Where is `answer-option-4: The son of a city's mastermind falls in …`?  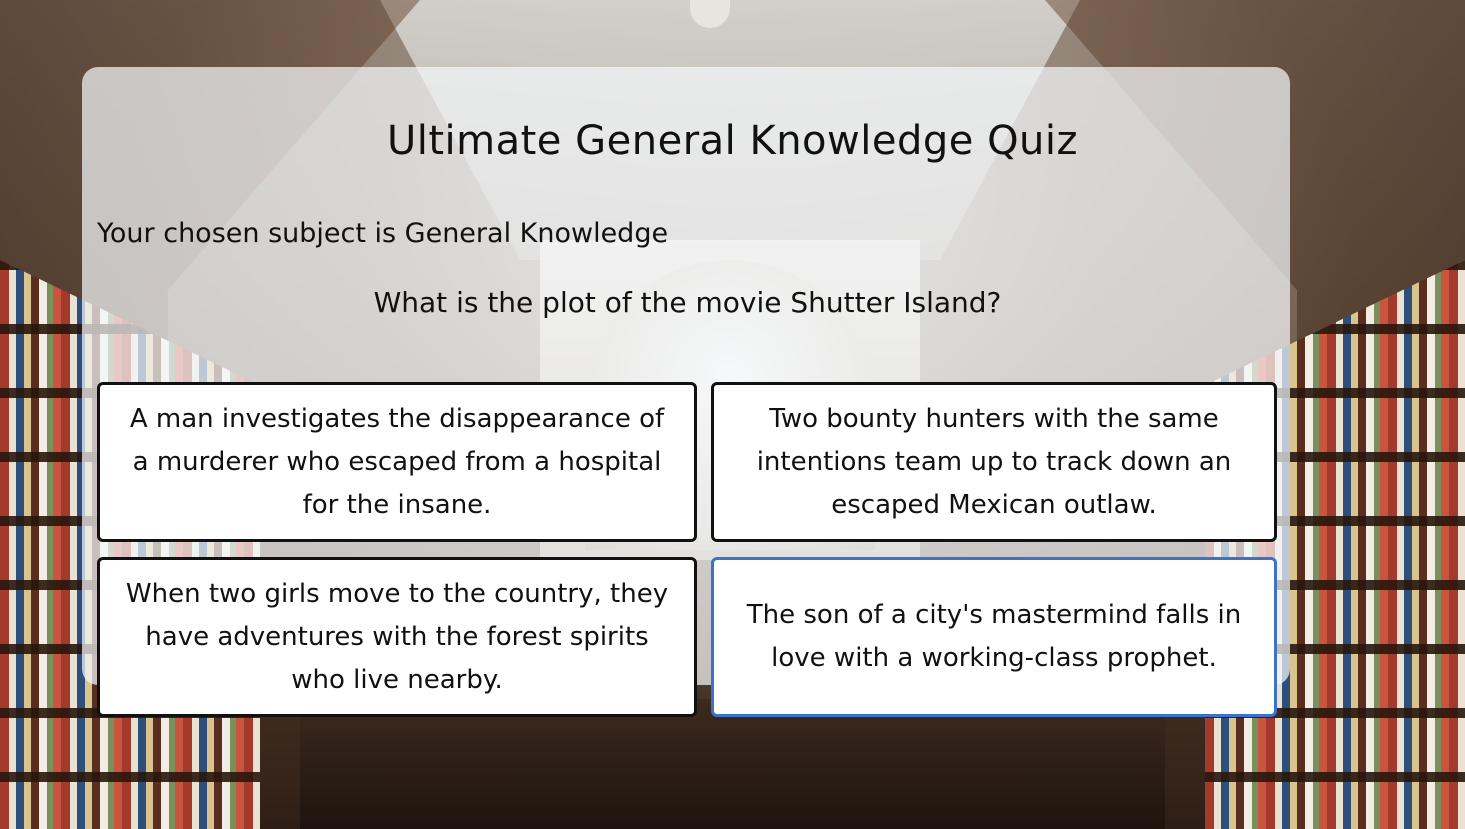 answer-option-4: The son of a city's mastermind falls in … is located at coordinates (994, 637).